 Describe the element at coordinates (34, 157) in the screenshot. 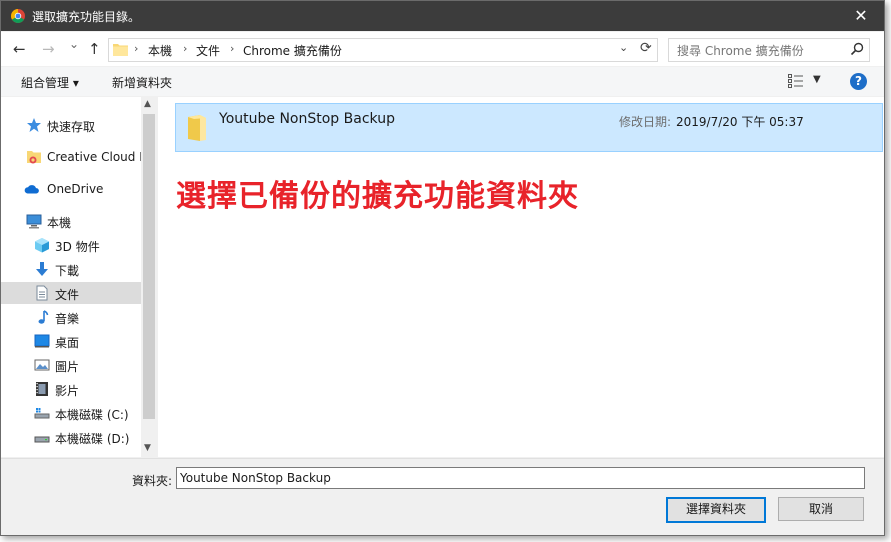

I see `creative-cloud-icon` at that location.